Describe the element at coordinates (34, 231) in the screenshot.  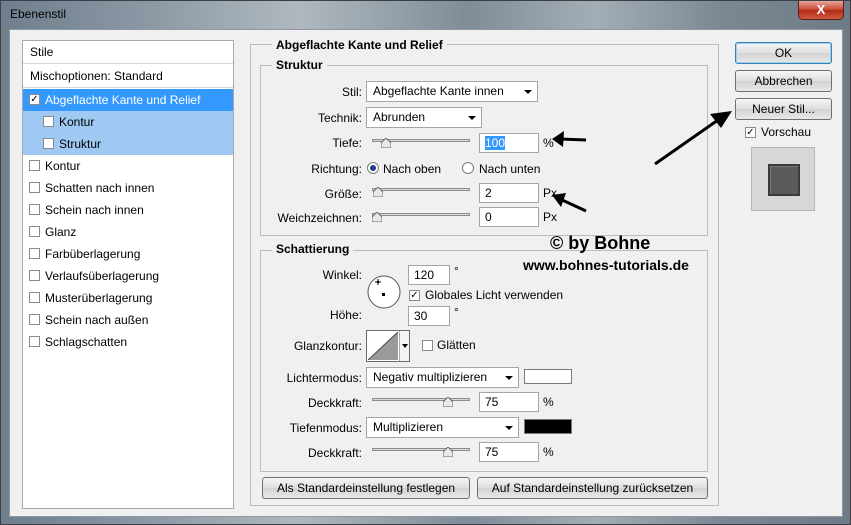
I see `satin-checkbox` at that location.